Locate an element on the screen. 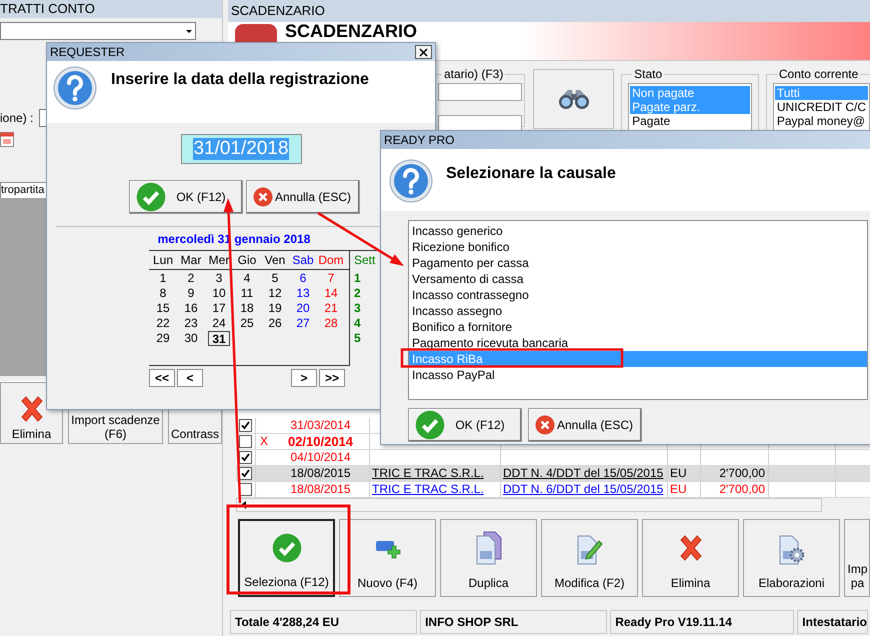 This screenshot has height=636, width=870. binoculars-icon is located at coordinates (574, 99).